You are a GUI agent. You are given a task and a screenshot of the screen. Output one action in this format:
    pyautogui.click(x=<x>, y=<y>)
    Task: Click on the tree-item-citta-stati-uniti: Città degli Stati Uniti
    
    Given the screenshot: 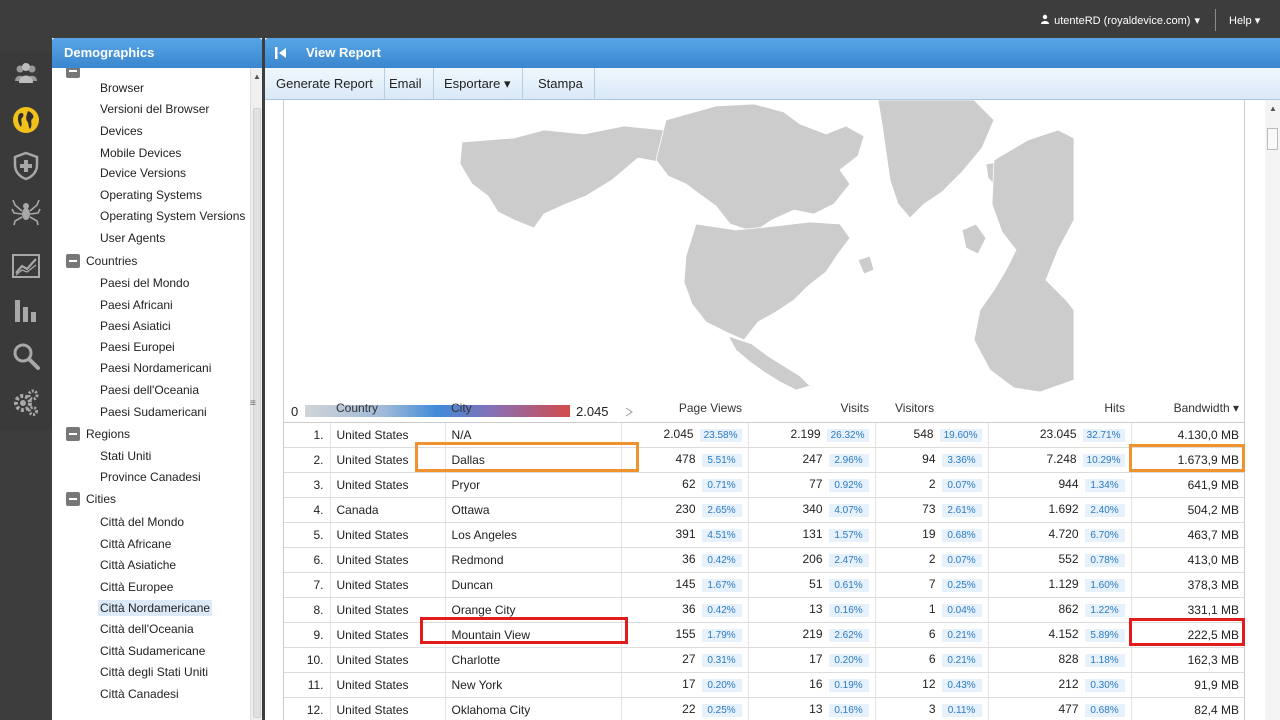 What is the action you would take?
    pyautogui.click(x=154, y=672)
    